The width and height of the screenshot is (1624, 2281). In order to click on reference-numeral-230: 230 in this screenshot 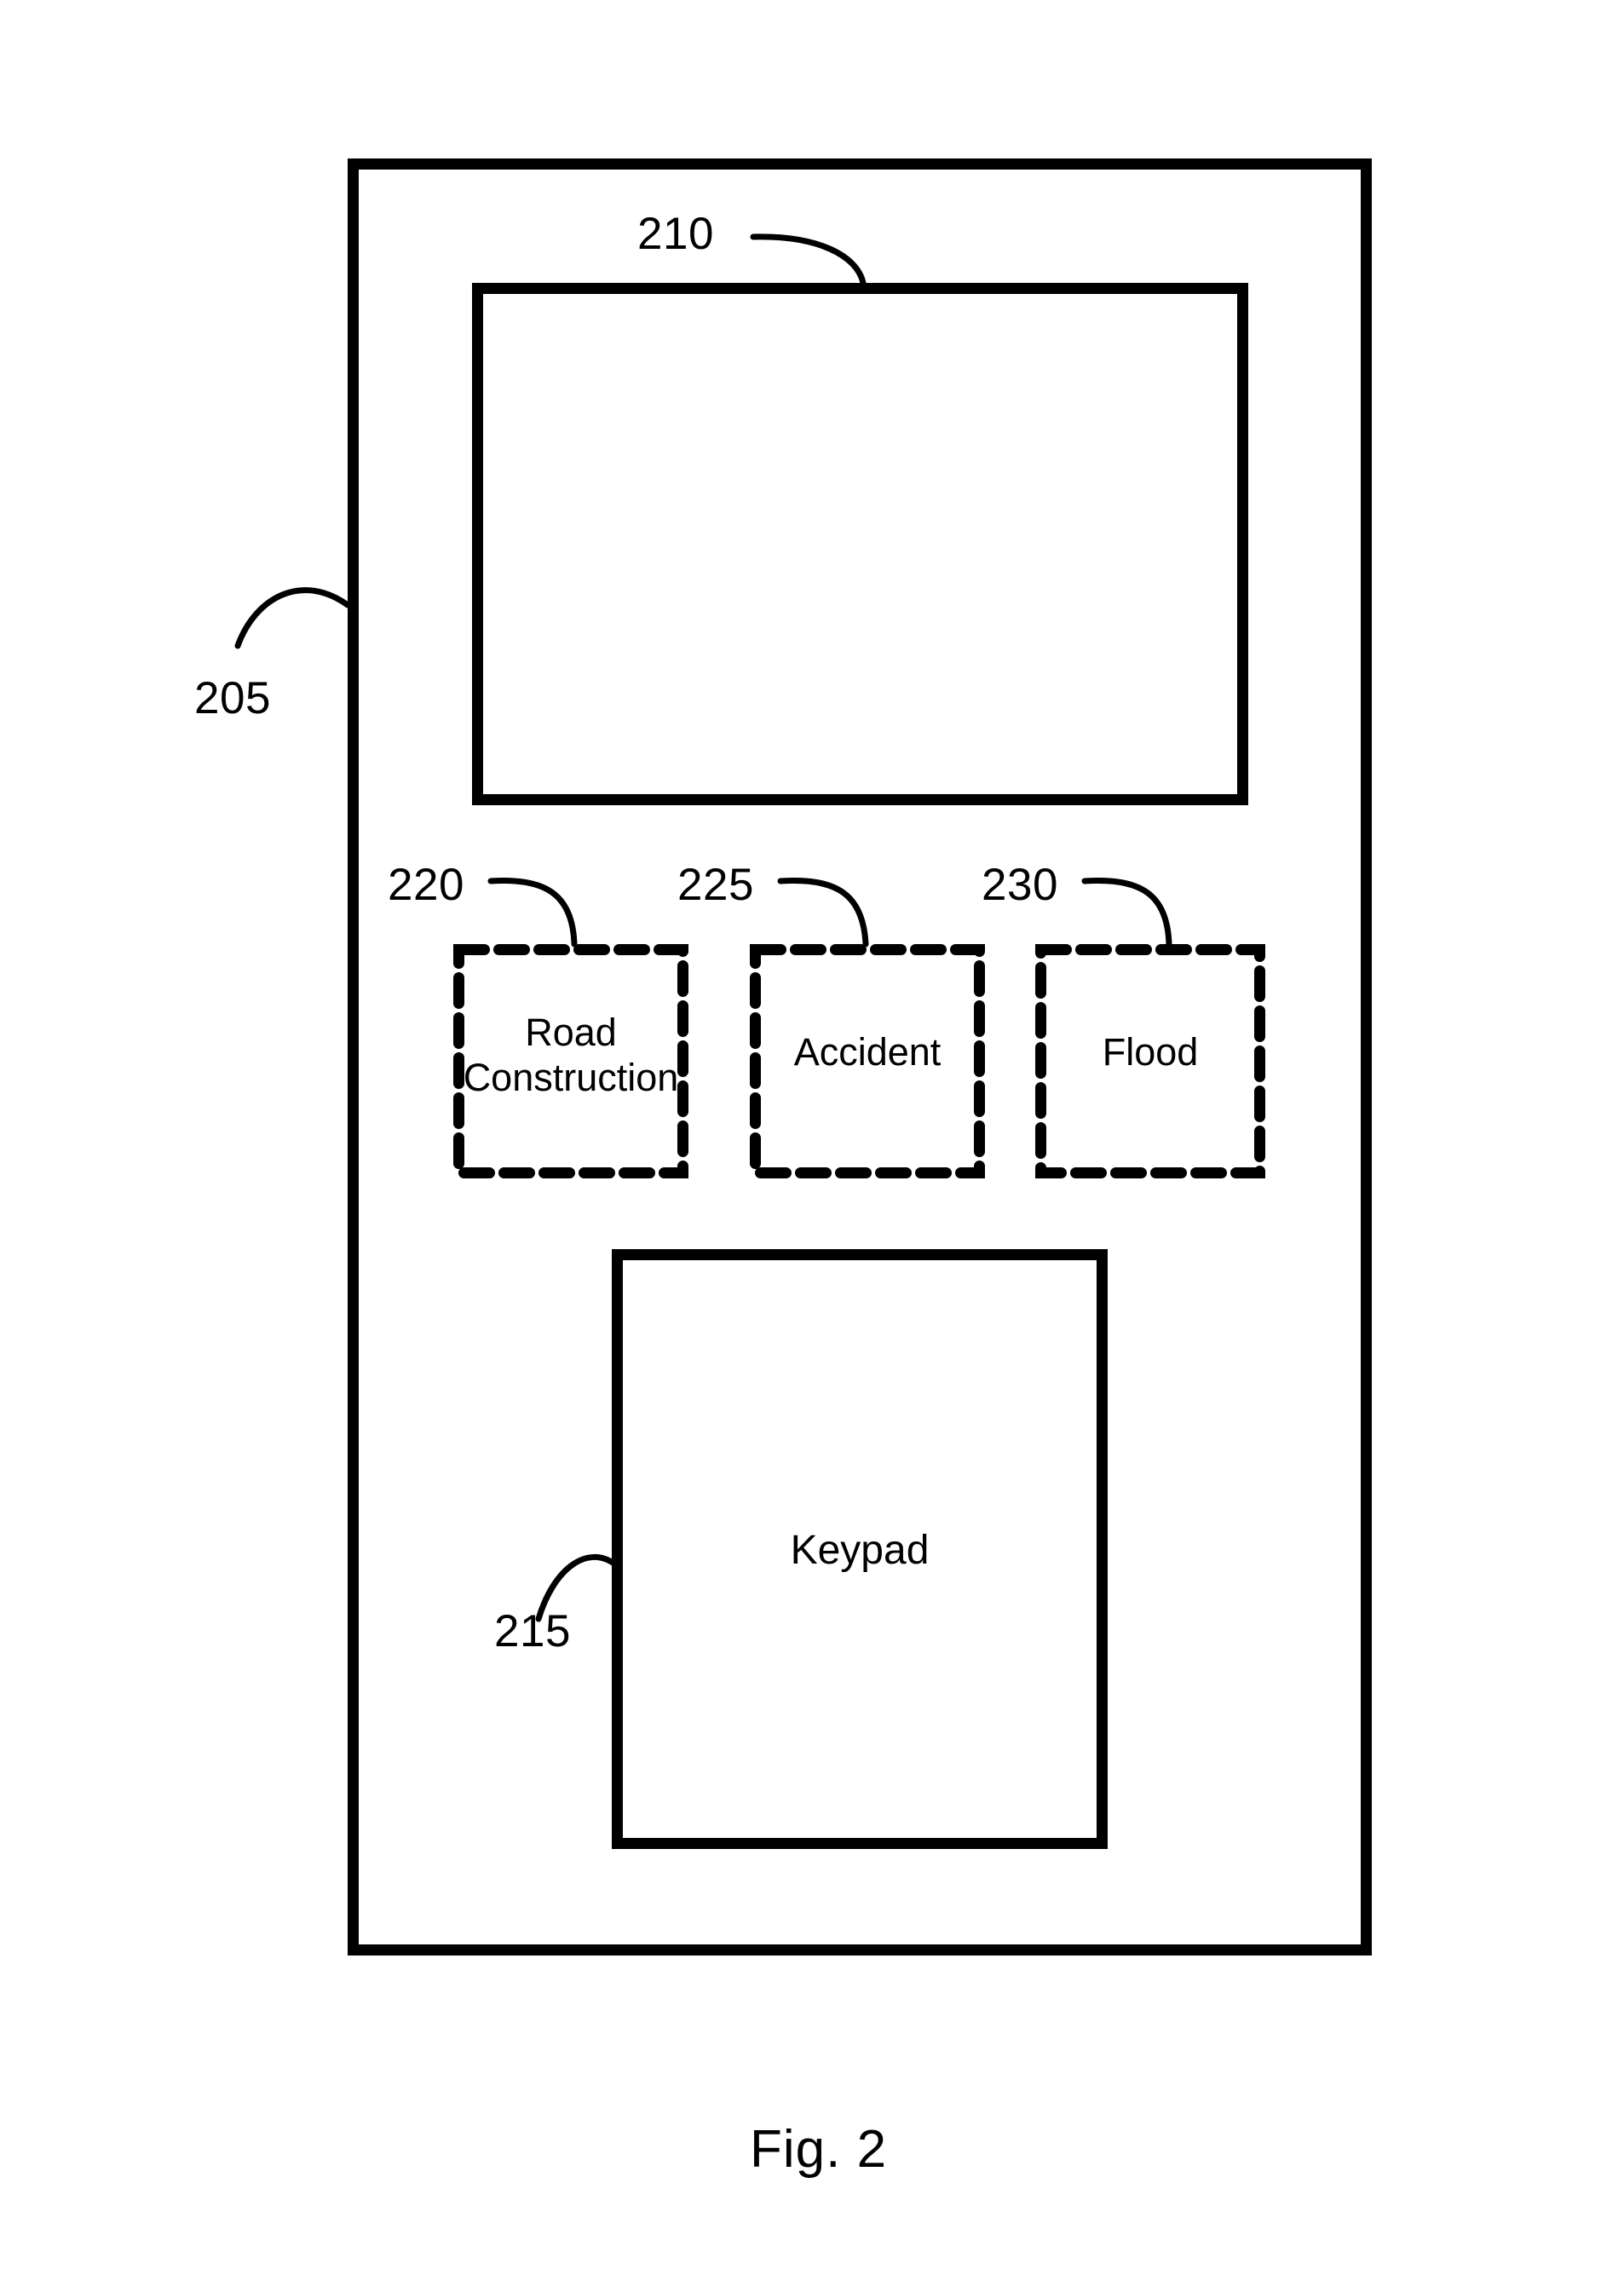, I will do `click(1020, 885)`.